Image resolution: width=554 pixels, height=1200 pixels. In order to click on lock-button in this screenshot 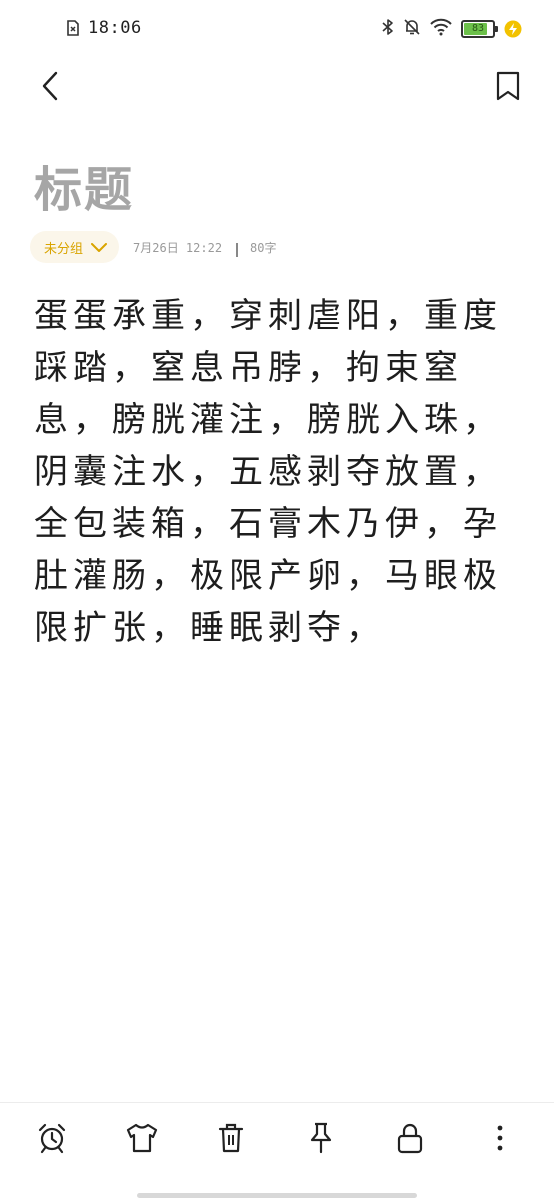, I will do `click(410, 1140)`.